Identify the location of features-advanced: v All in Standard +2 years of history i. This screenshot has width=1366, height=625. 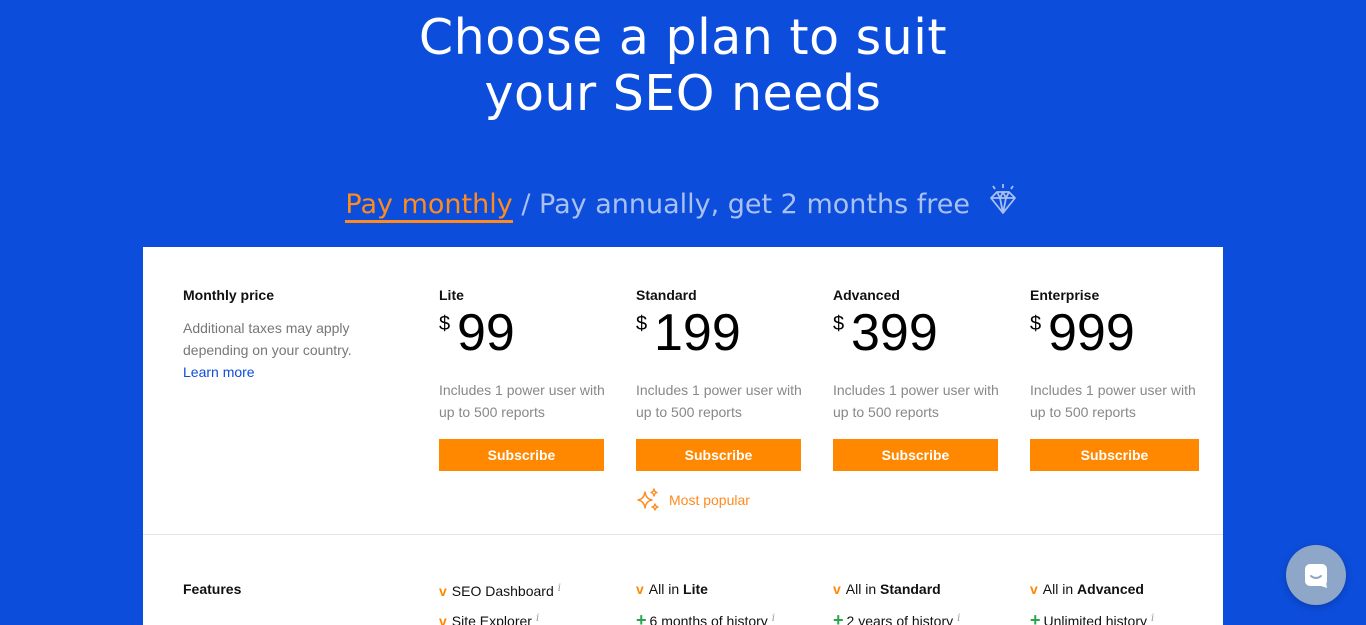
(923, 603).